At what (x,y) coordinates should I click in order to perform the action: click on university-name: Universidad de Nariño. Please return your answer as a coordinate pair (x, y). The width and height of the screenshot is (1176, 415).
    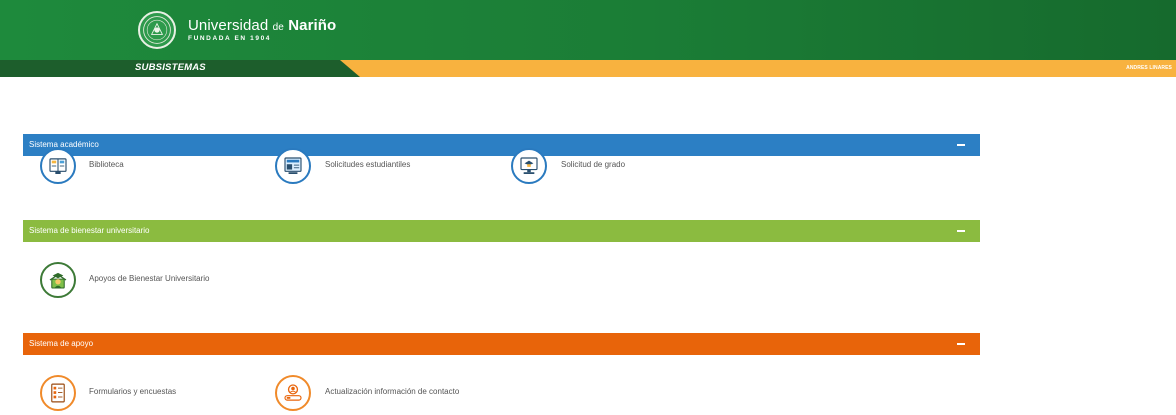
    Looking at the image, I should click on (262, 25).